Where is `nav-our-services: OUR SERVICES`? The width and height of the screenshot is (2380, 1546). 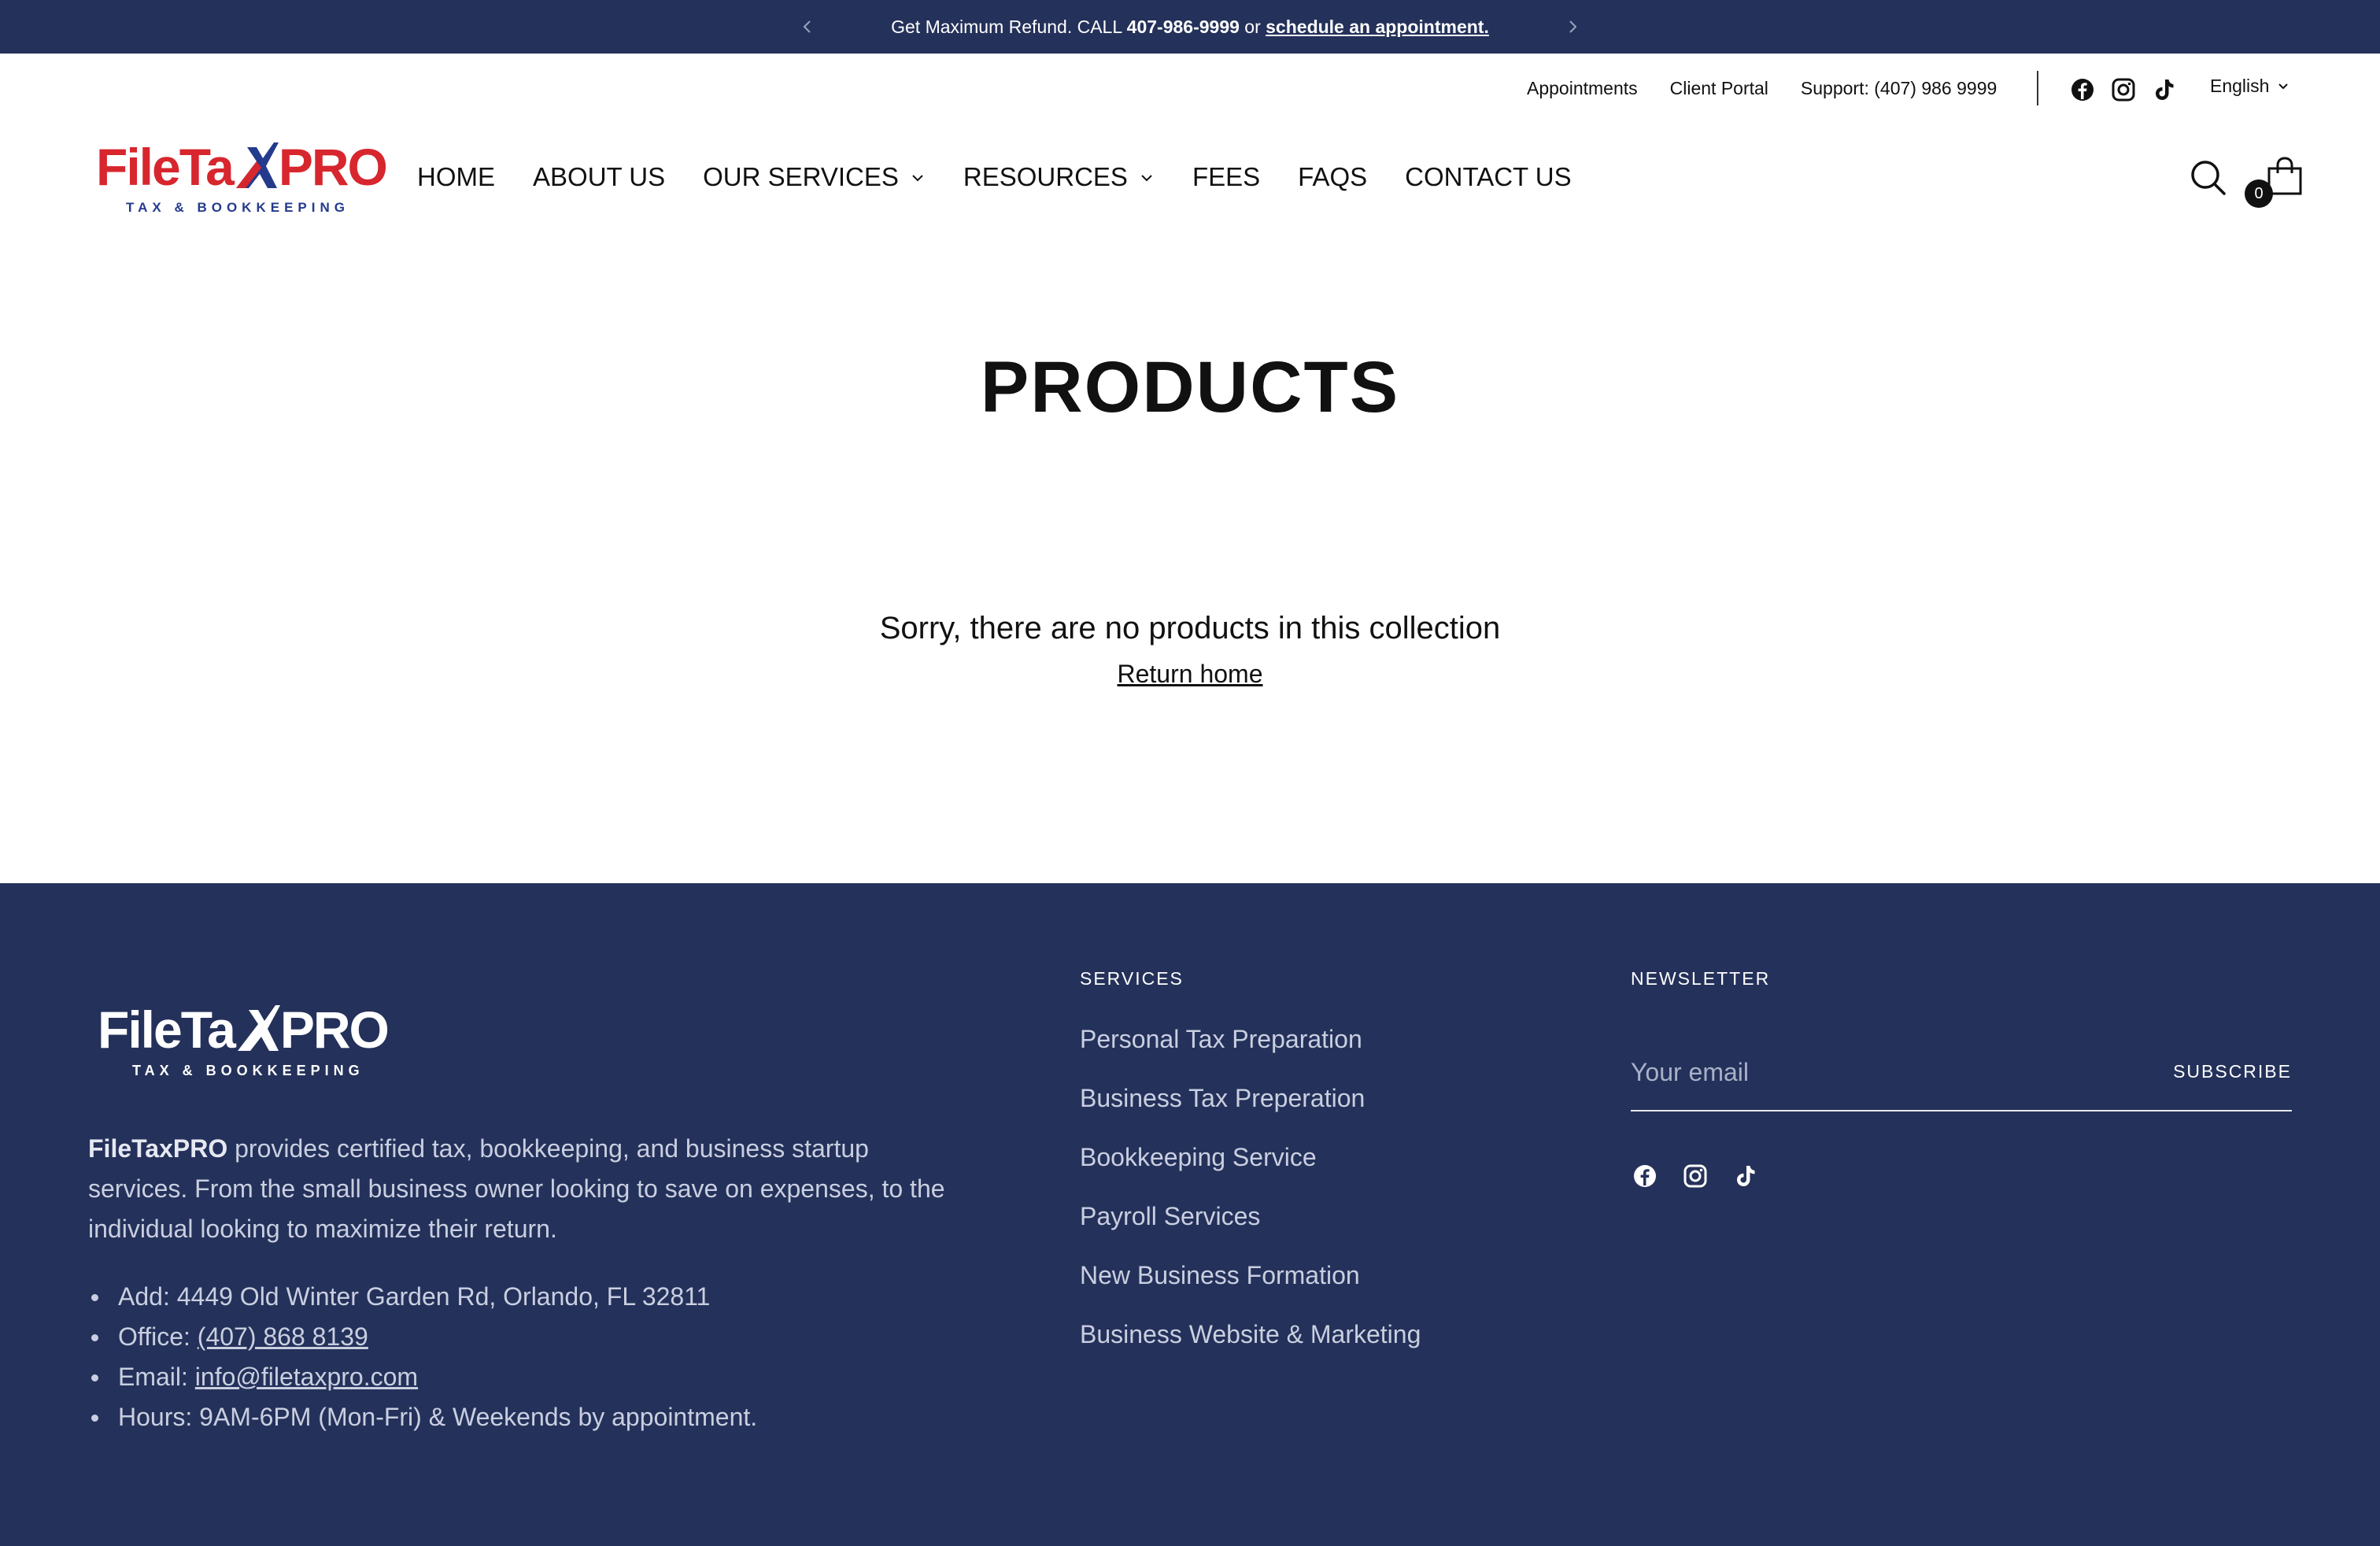 nav-our-services: OUR SERVICES is located at coordinates (814, 177).